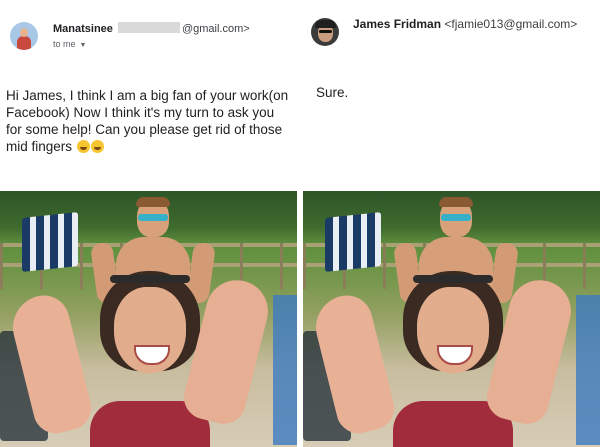 Image resolution: width=600 pixels, height=447 pixels. What do you see at coordinates (215, 29) in the screenshot?
I see `sender-email: @gmail.com>` at bounding box center [215, 29].